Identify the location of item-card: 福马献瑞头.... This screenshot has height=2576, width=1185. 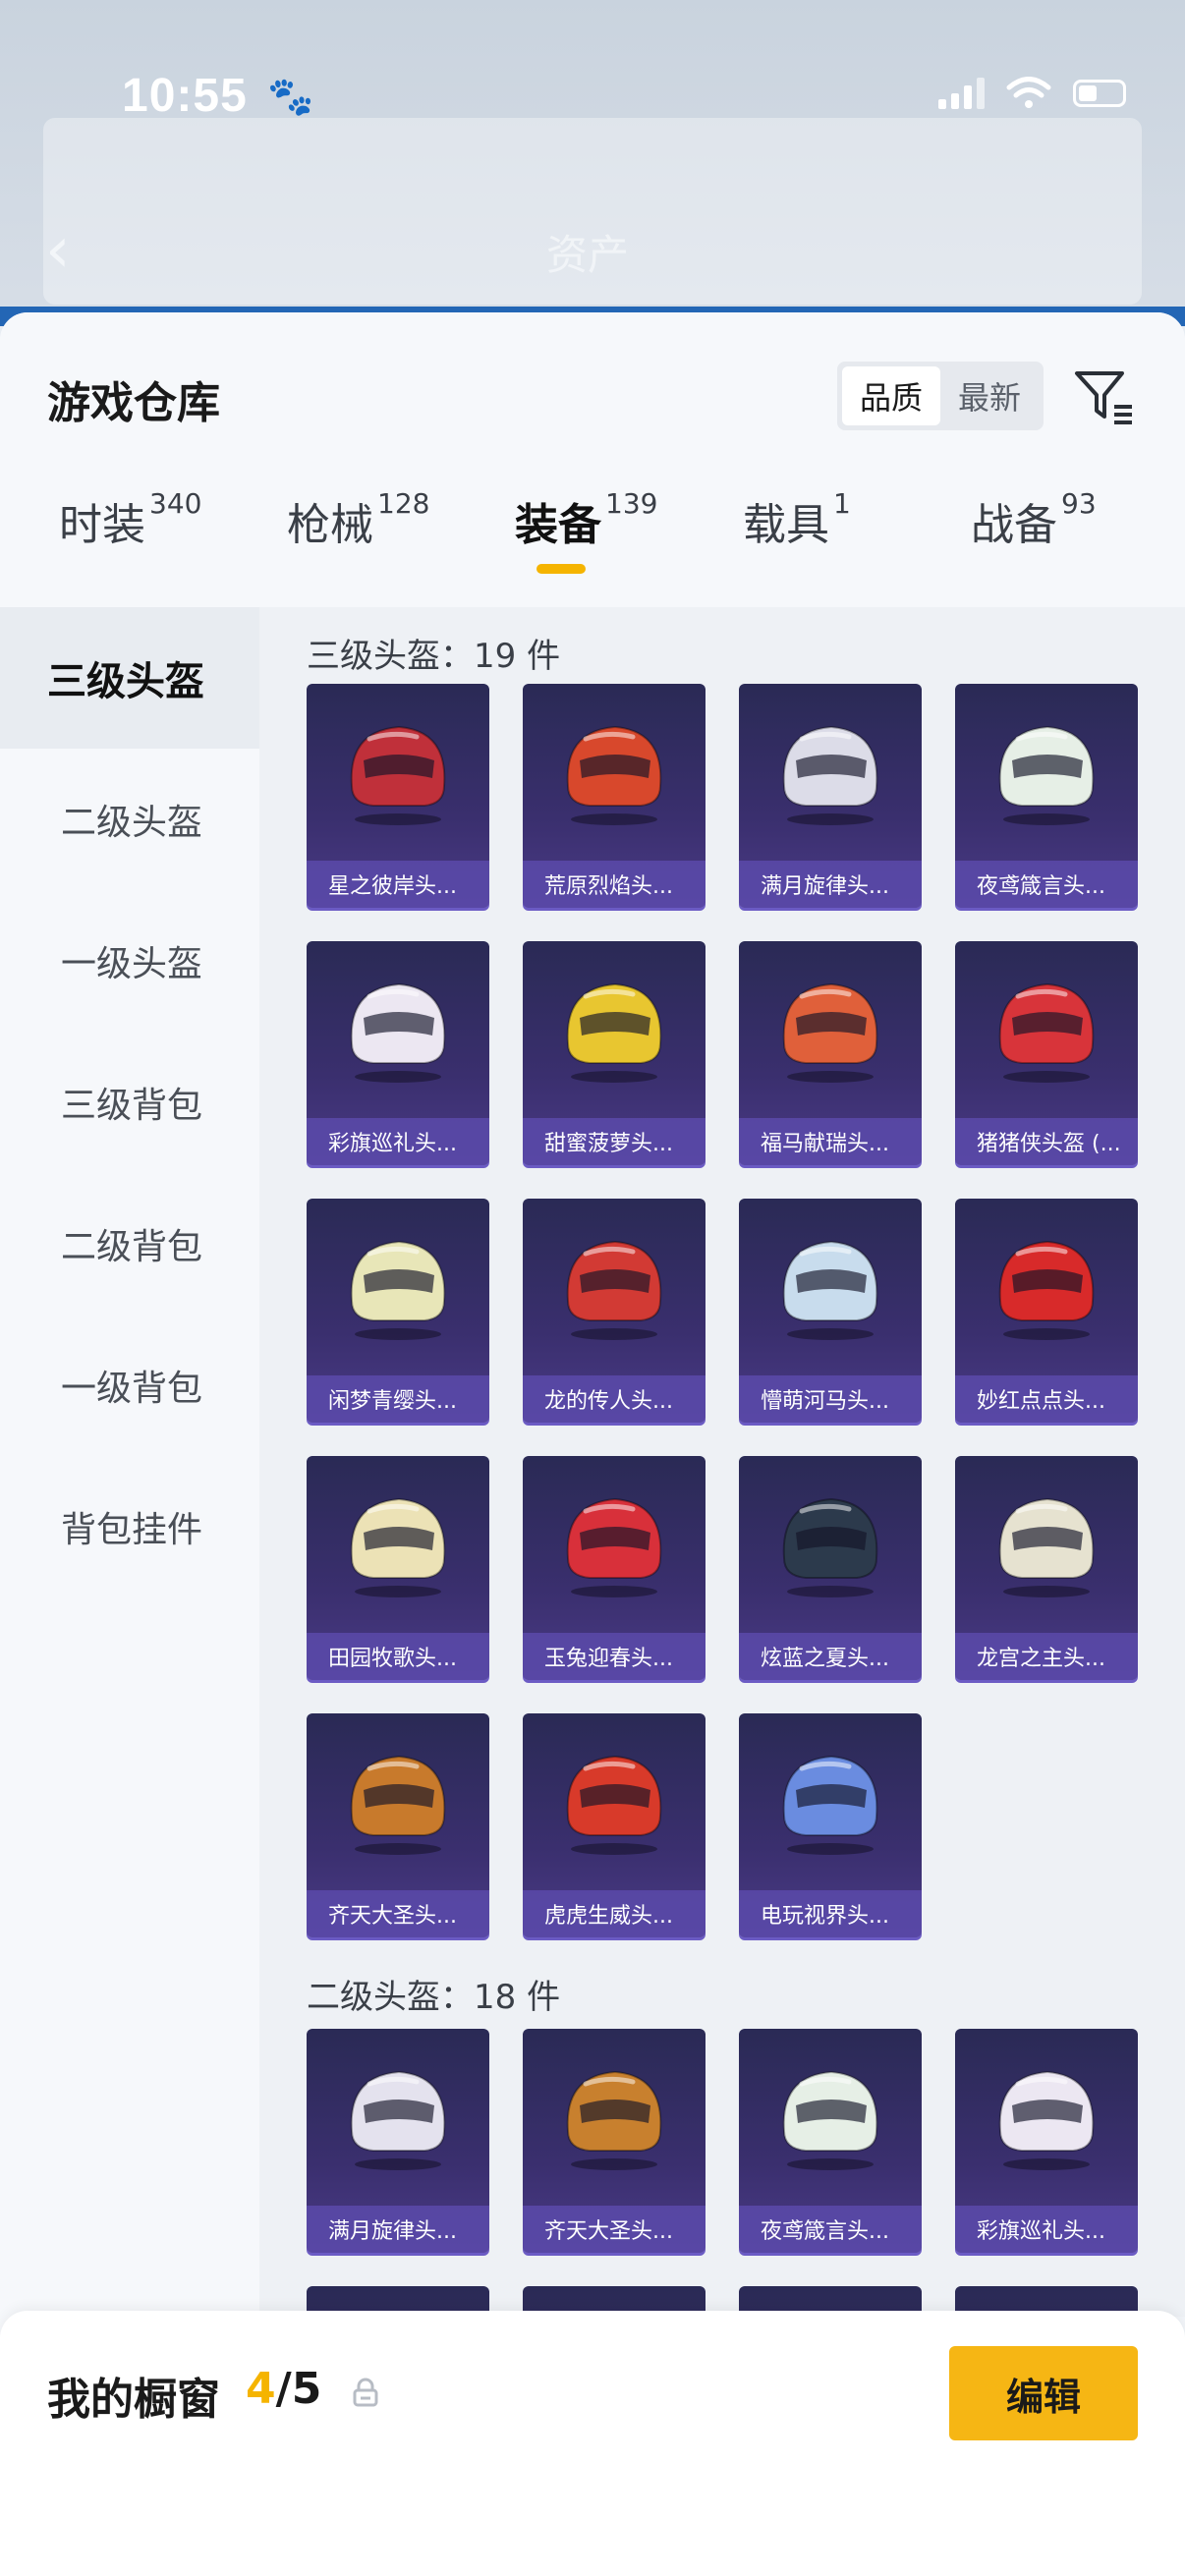
(831, 1053).